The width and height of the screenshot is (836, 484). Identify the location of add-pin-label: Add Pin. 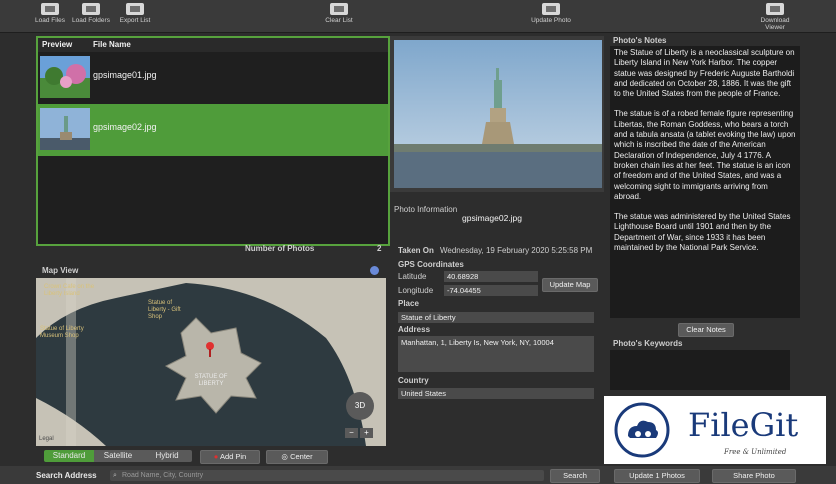
(233, 456).